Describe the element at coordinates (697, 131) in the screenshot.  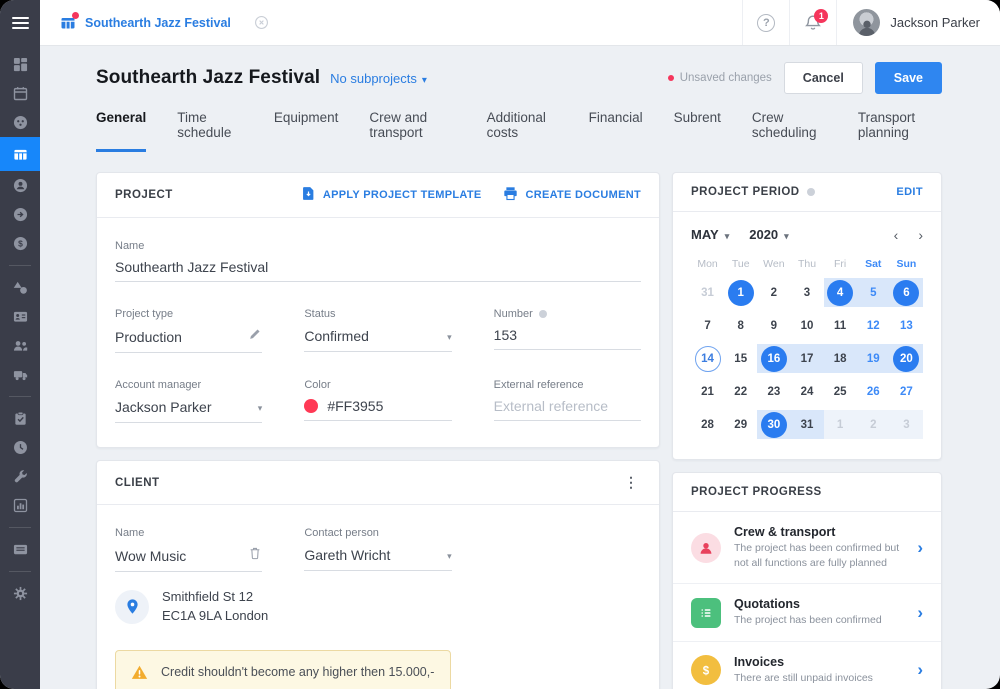
I see `tab-subrent: Subrent` at that location.